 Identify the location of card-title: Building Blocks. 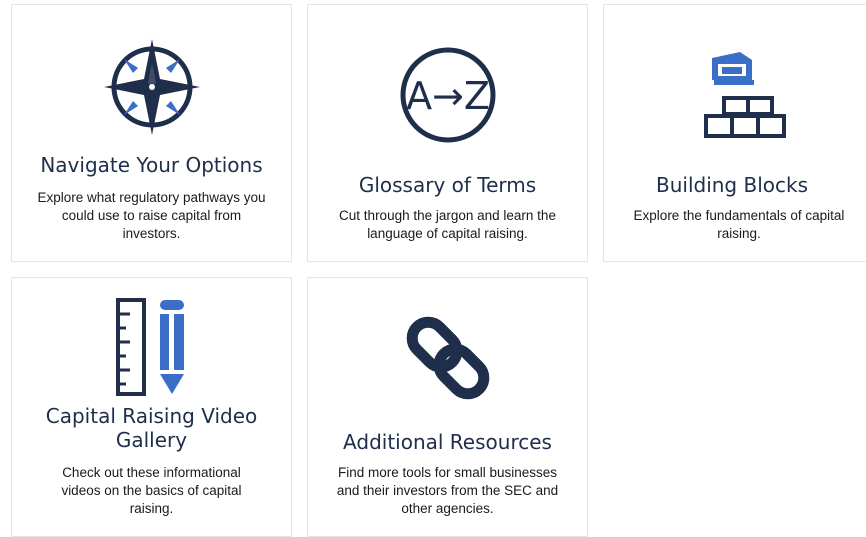
(731, 185).